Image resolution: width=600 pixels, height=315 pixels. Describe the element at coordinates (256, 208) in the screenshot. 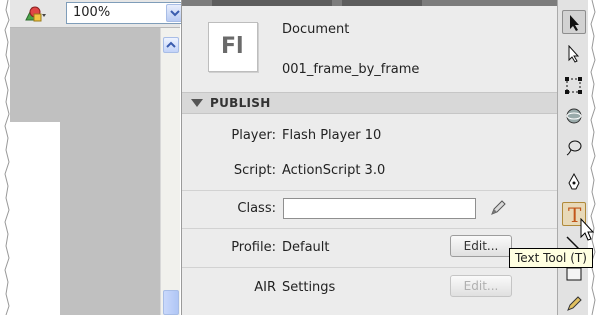

I see `class-label: Class:` at that location.